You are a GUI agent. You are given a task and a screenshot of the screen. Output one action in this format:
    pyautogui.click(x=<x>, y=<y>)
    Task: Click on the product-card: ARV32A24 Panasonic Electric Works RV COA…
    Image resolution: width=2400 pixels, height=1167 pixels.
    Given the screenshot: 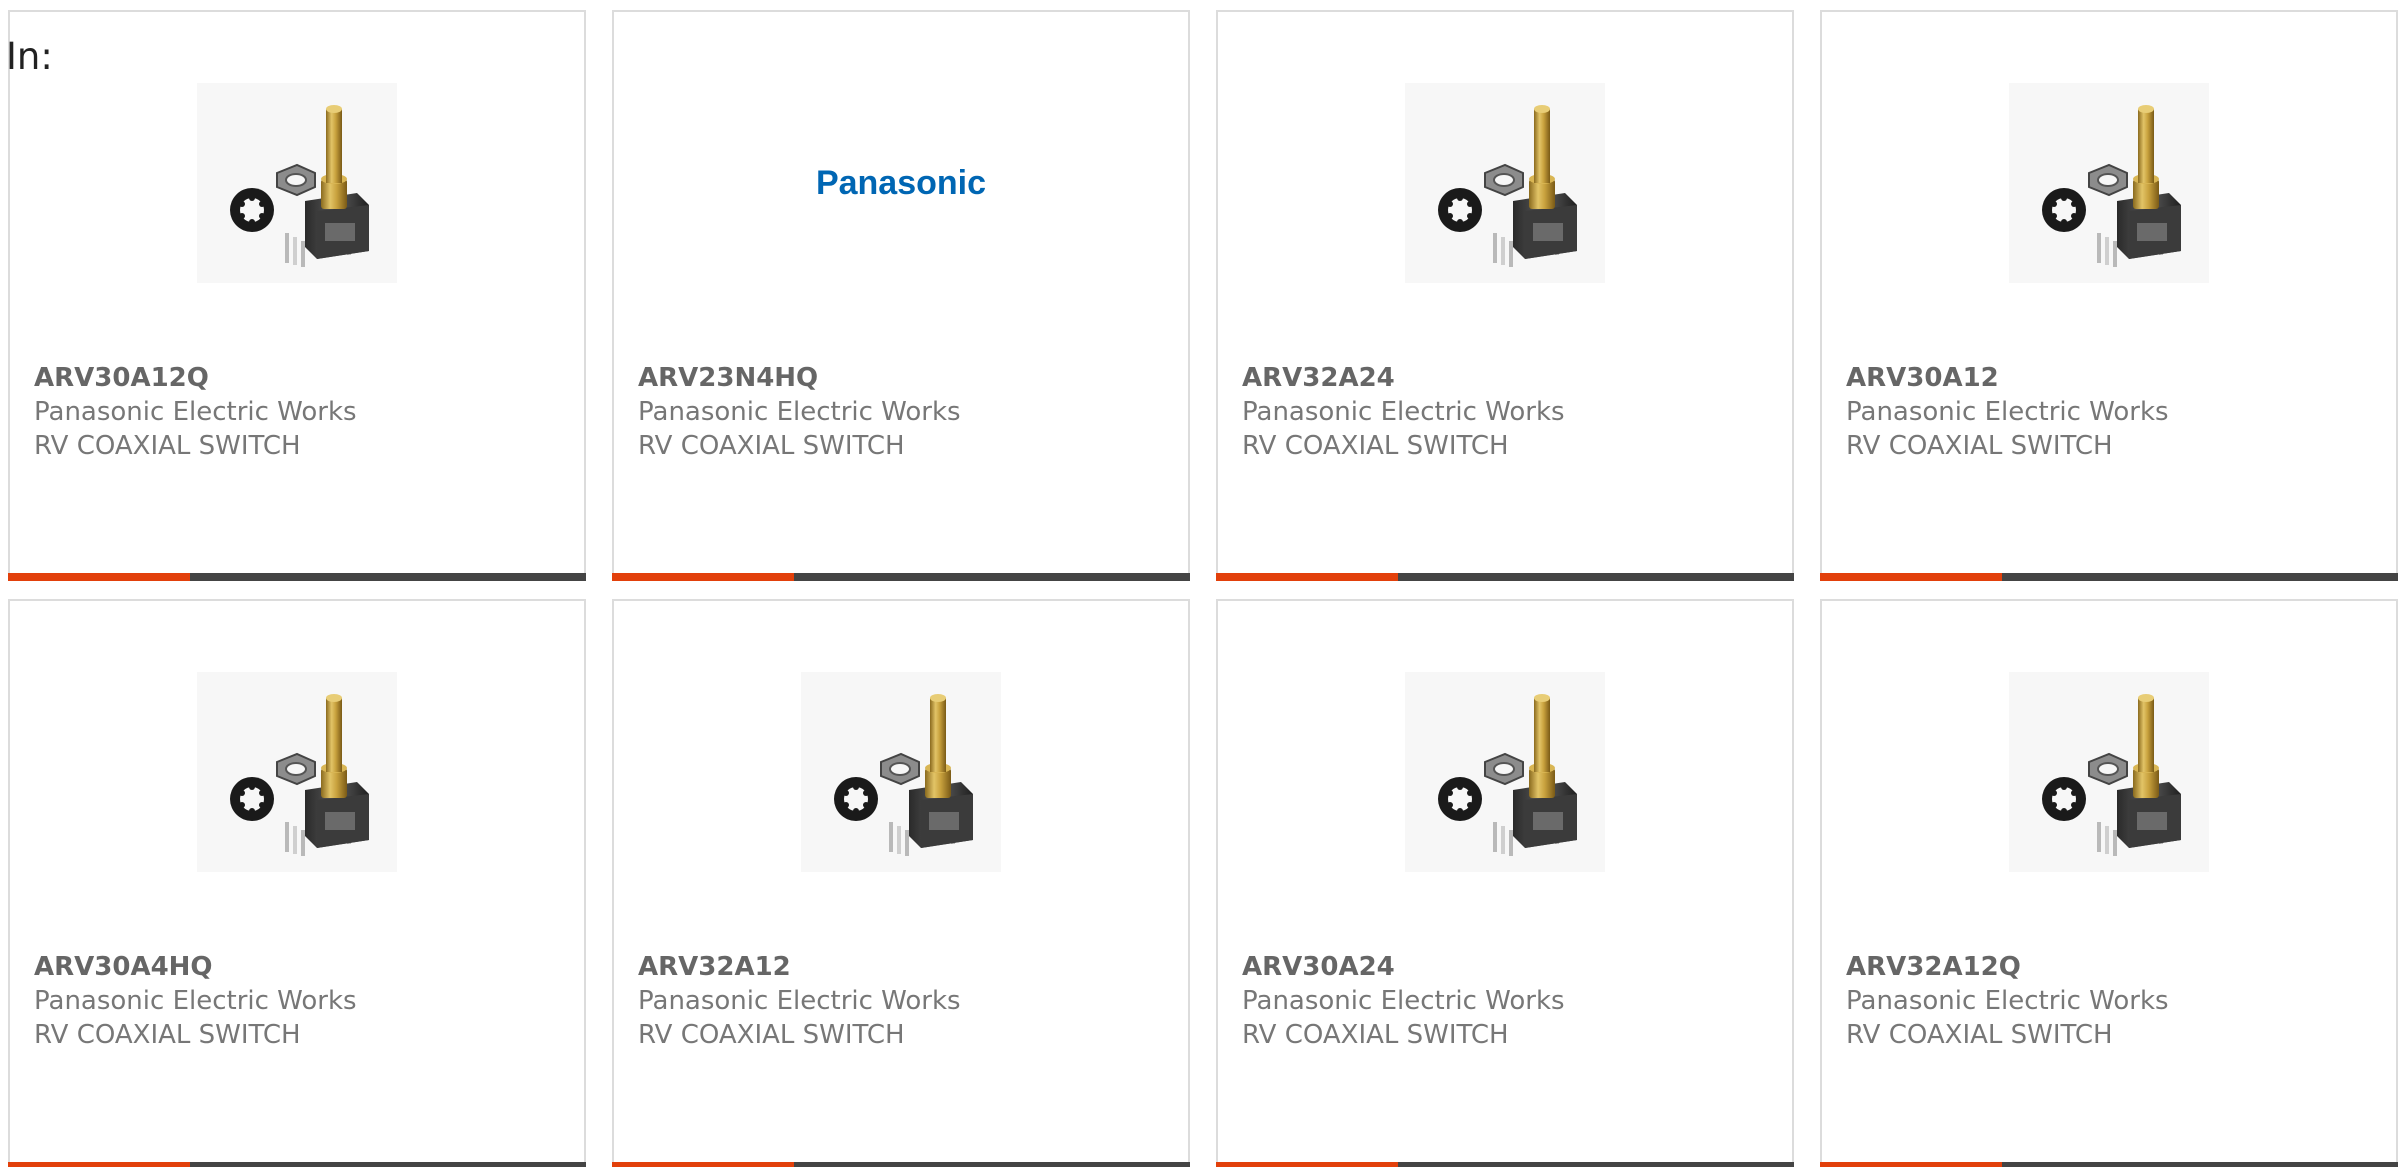 What is the action you would take?
    pyautogui.click(x=1505, y=295)
    